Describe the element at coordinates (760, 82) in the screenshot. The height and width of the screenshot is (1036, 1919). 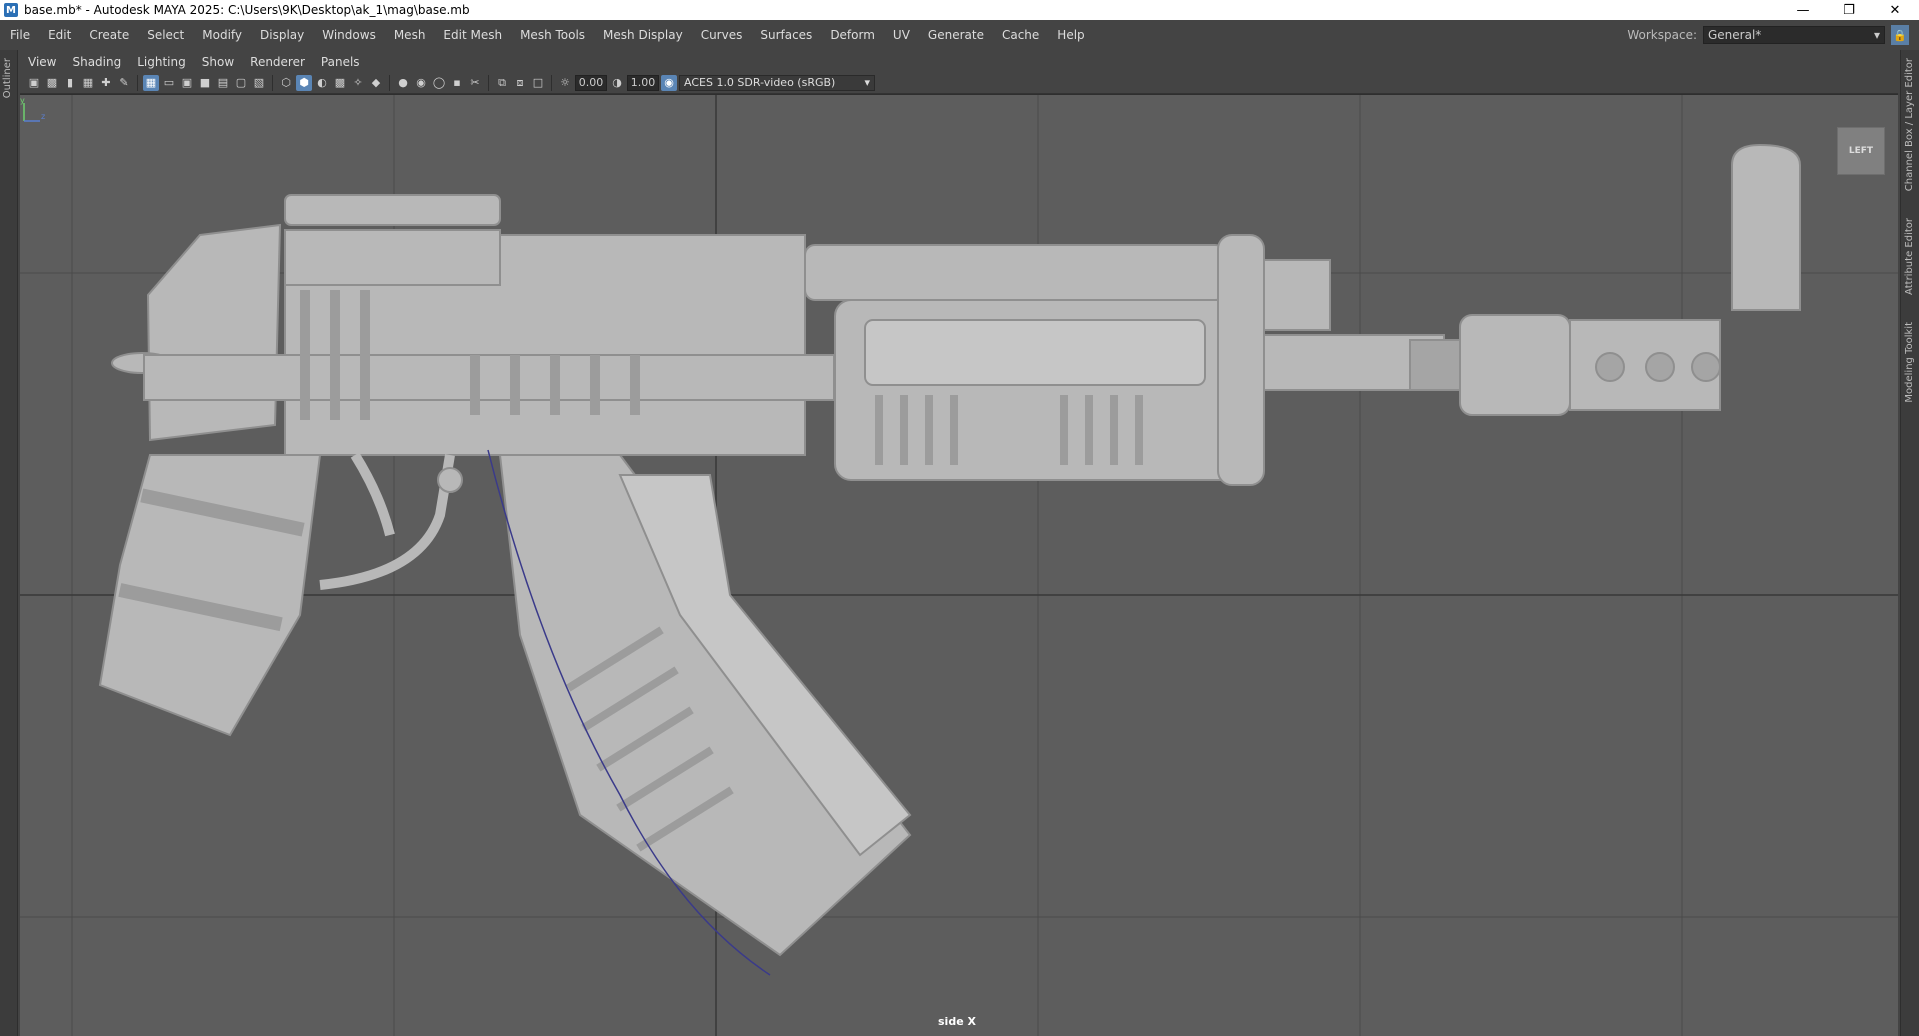
I see `color-space-value: ACES 1.0 SDR-video (sRGB)` at that location.